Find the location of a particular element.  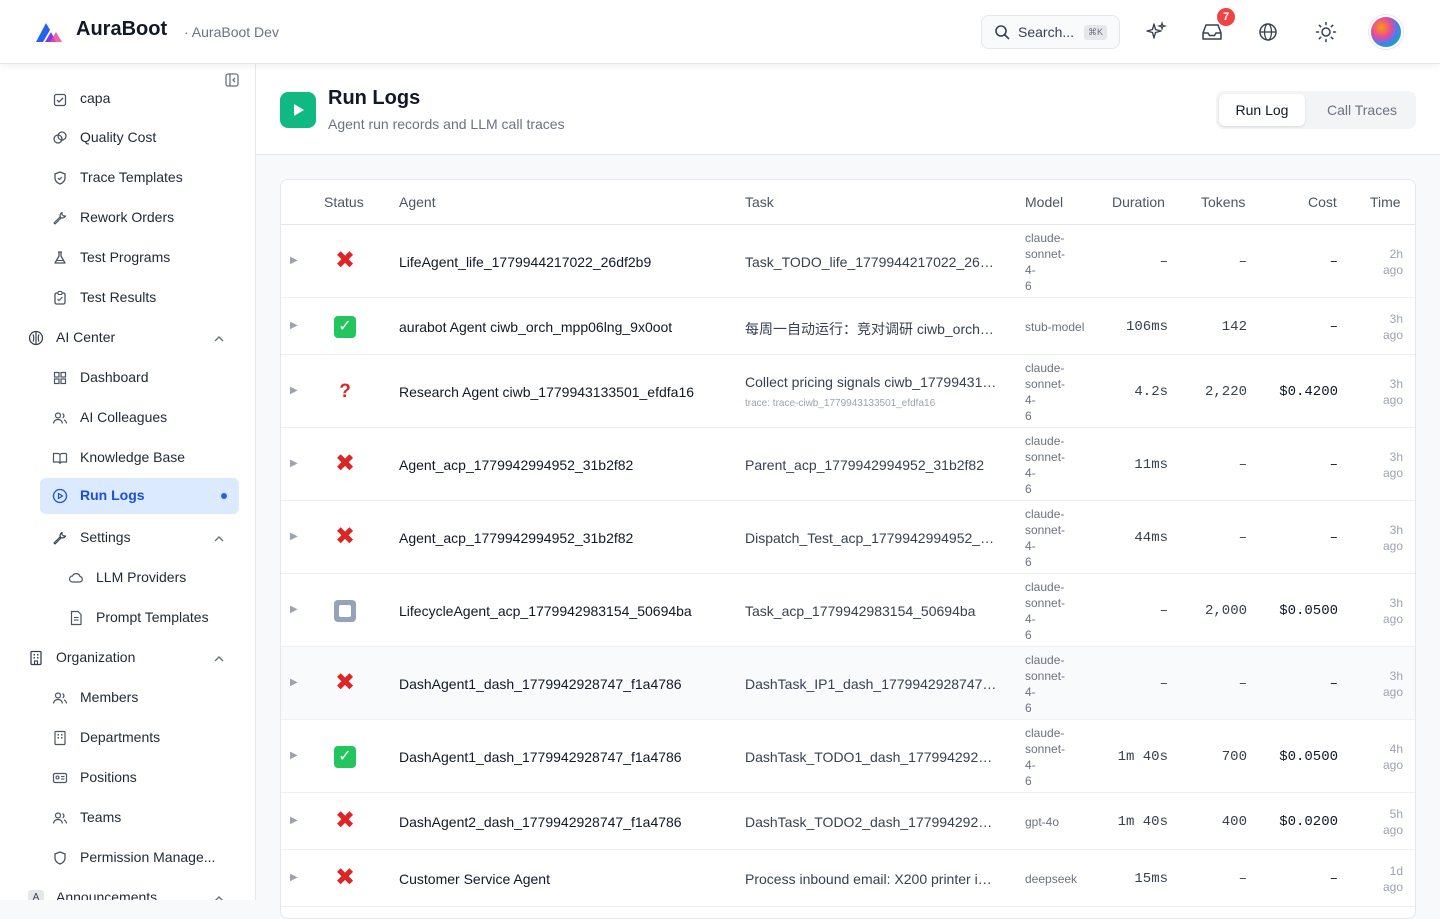

sidebar-item-prompt-templates: Prompt Templates is located at coordinates (127, 618).